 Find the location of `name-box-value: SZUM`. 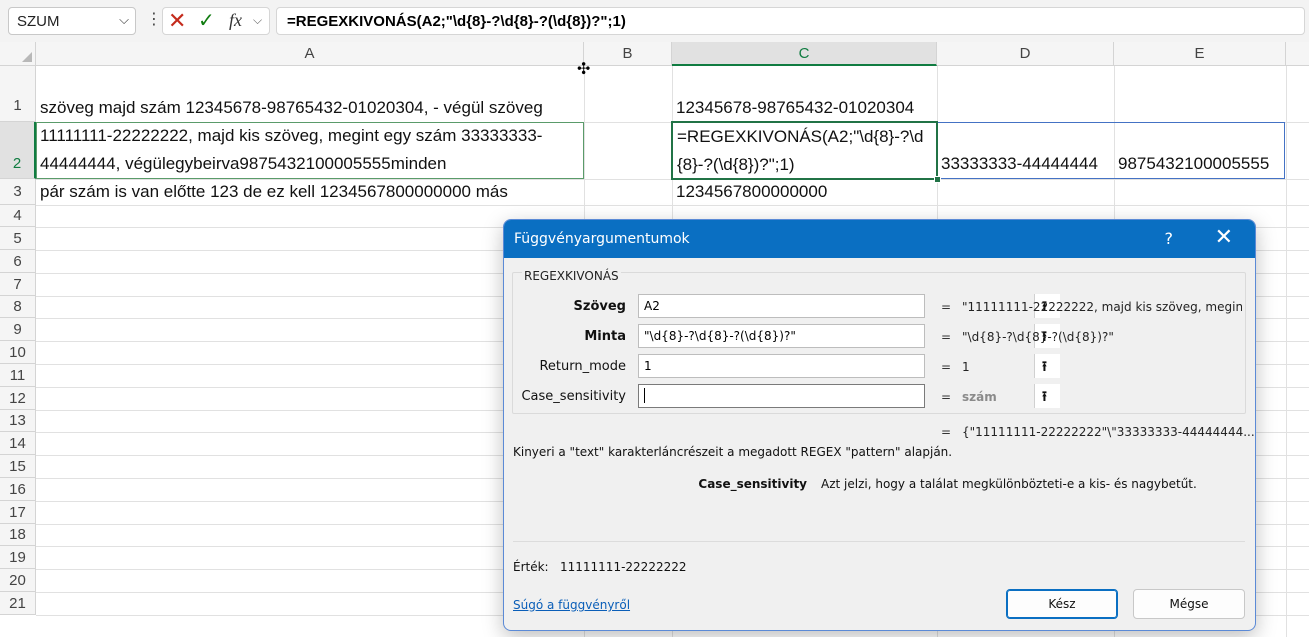

name-box-value: SZUM is located at coordinates (38, 21).